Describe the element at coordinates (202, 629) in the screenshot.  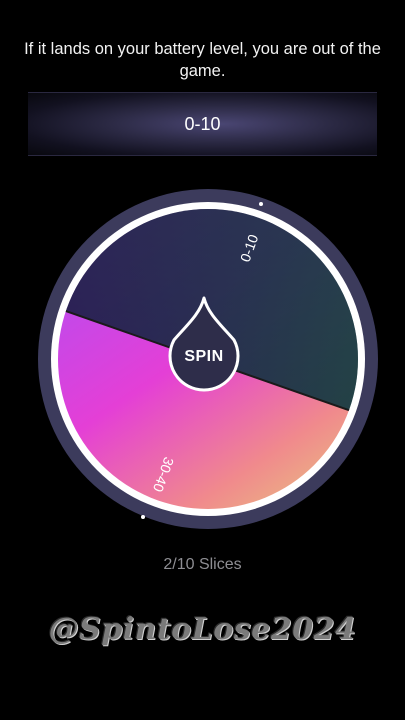
I see `watermark: @SpintoLose2024` at that location.